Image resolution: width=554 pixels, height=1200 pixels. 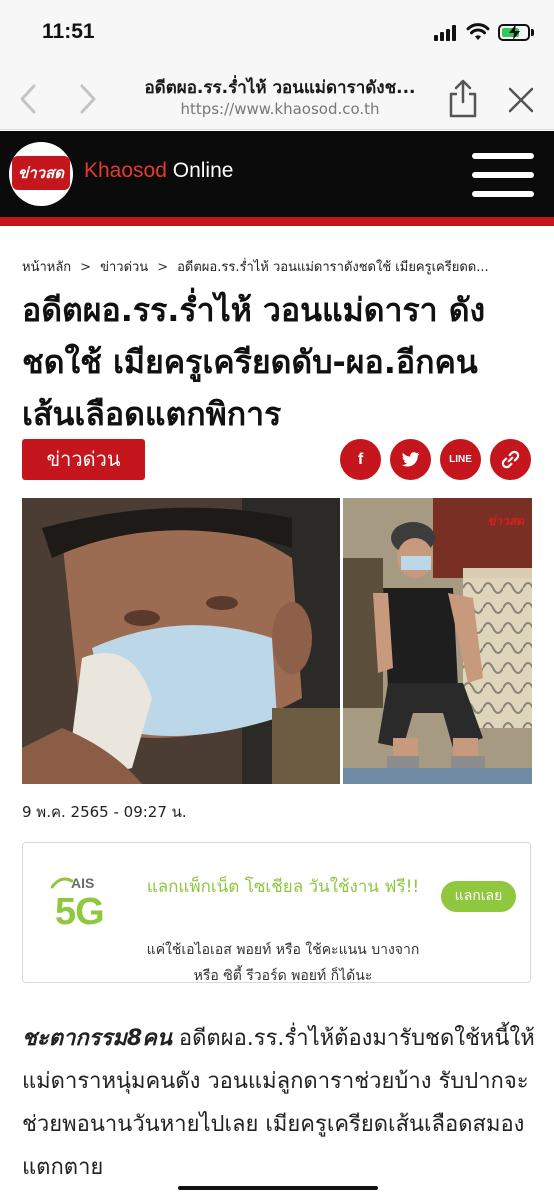 I want to click on header-stripe, so click(x=277, y=221).